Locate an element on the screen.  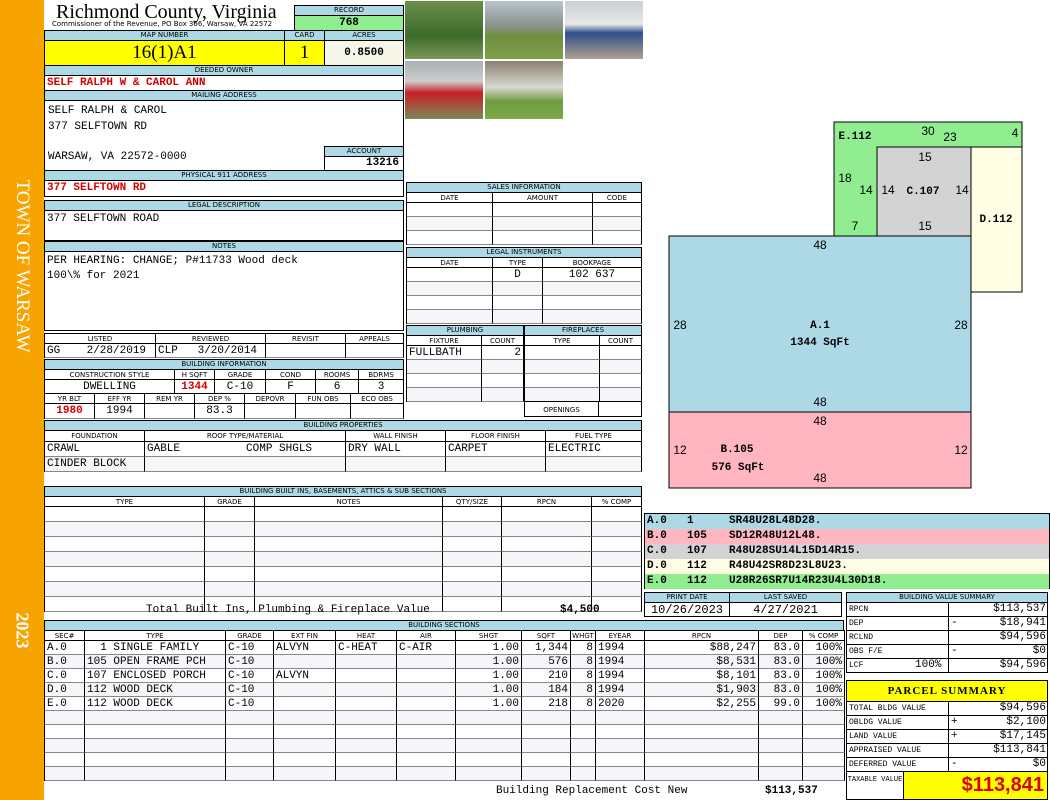
sketch-label: 48 is located at coordinates (820, 245).